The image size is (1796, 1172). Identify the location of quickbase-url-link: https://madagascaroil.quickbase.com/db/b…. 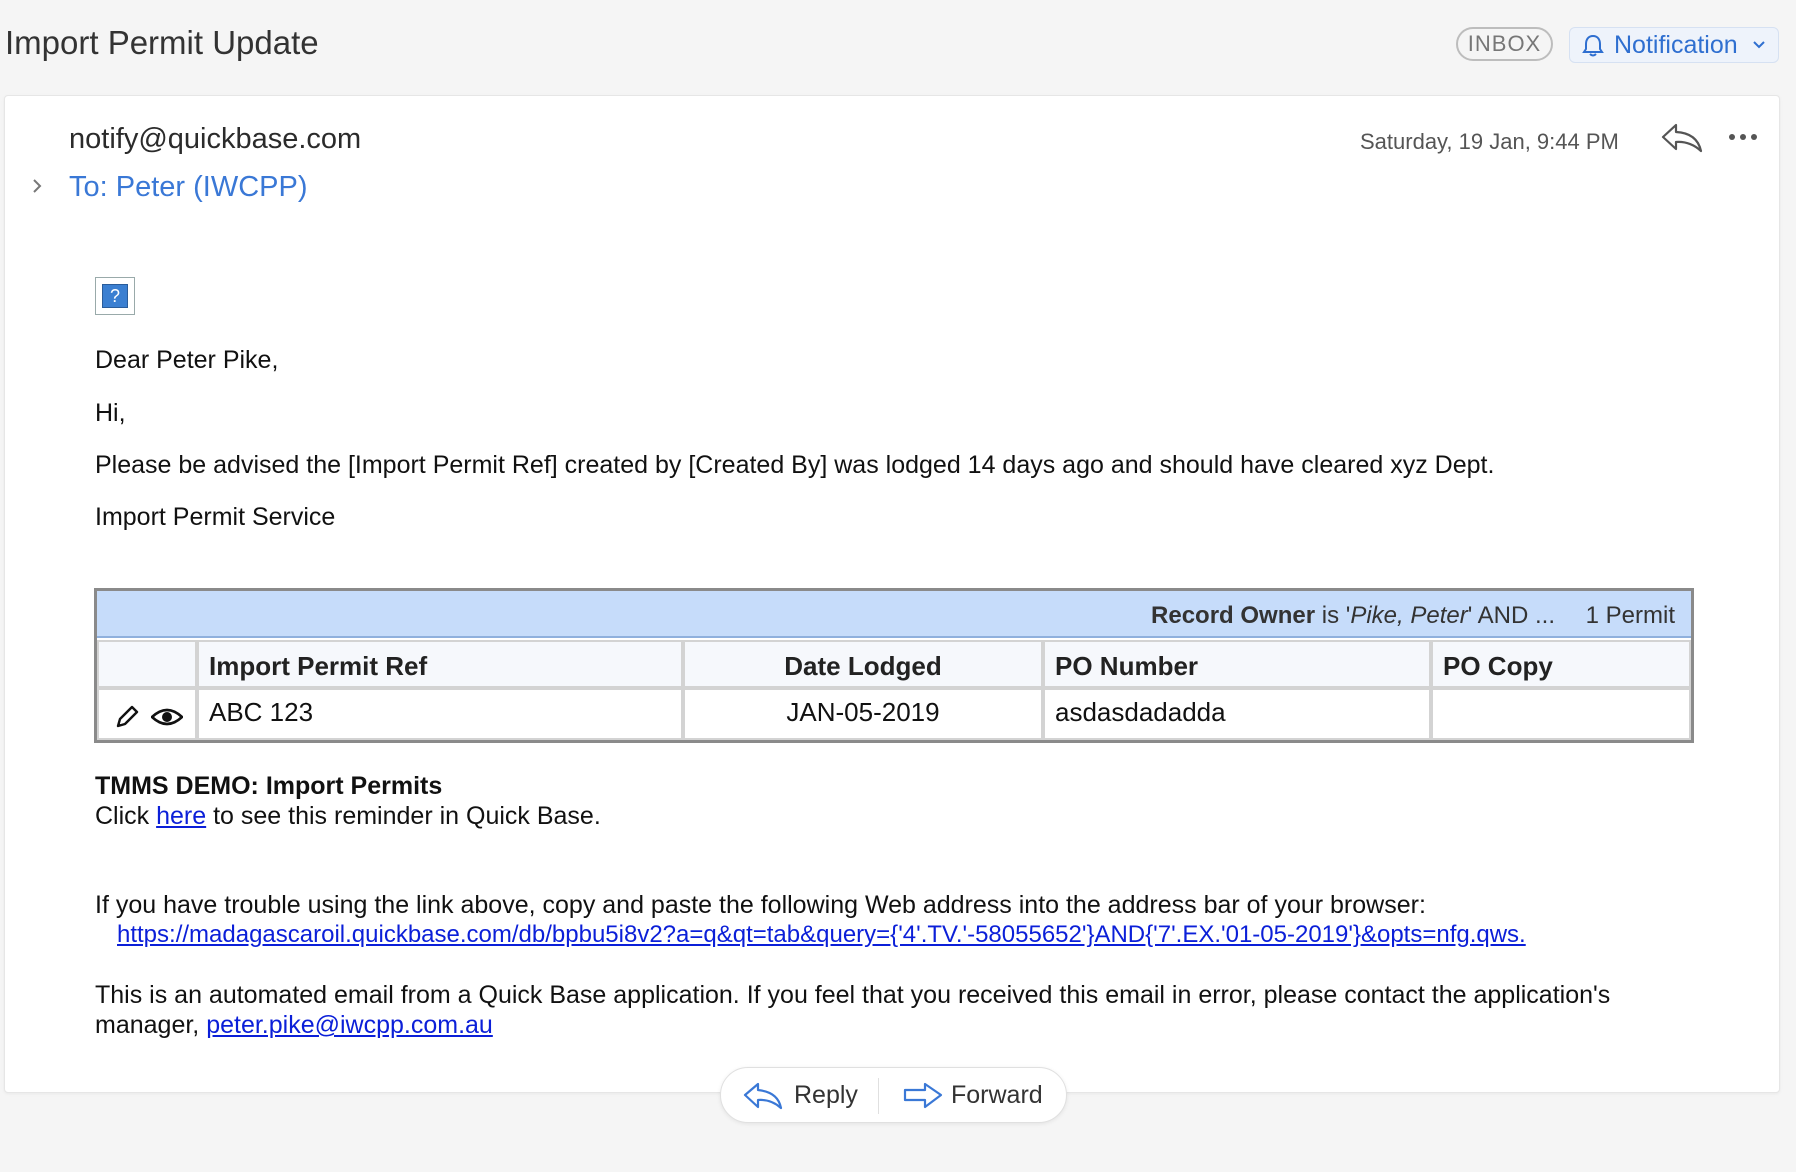
(821, 935).